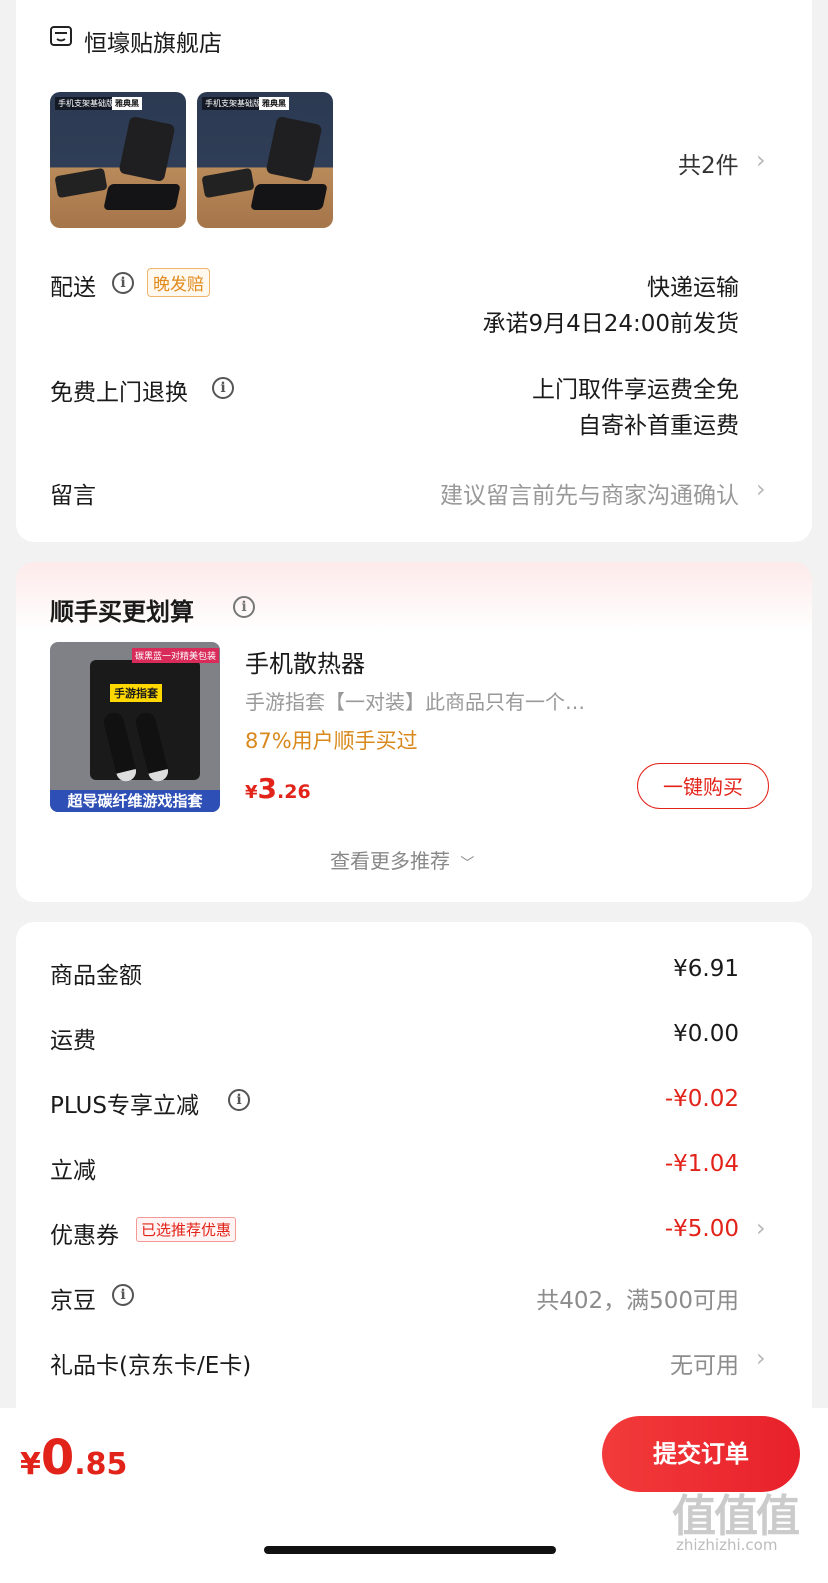  Describe the element at coordinates (736, 1516) in the screenshot. I see `watermark-logo: 值值值` at that location.